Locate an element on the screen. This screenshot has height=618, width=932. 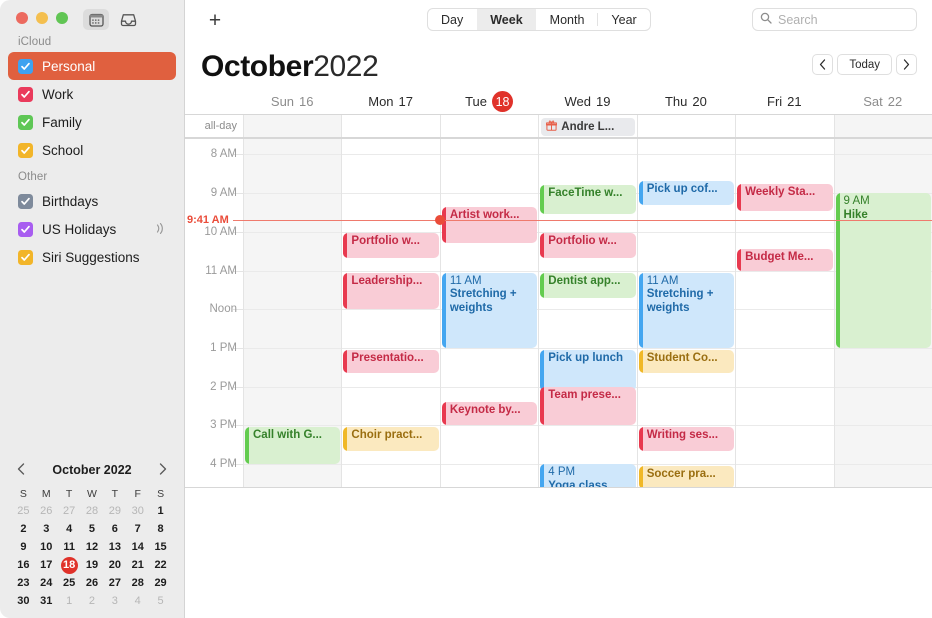
calendar-event: 9 AM Hike is located at coordinates (883, 270).